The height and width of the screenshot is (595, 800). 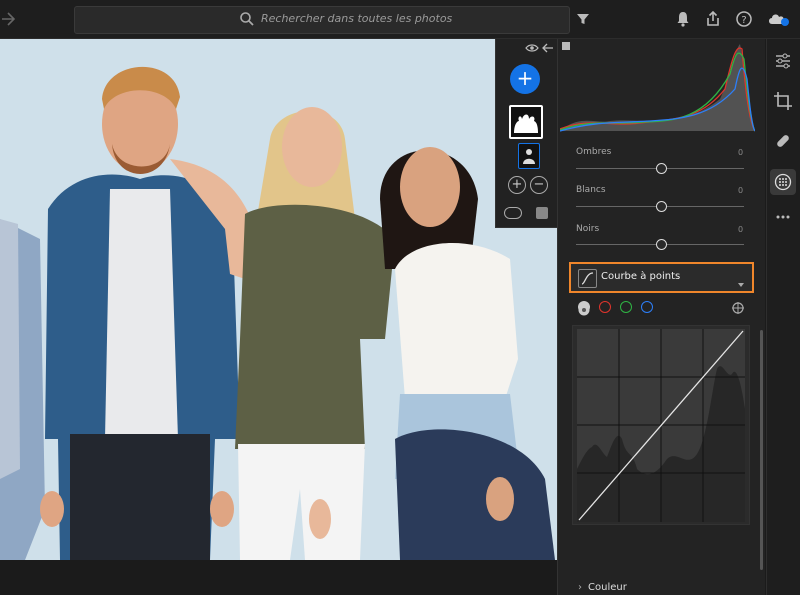 I want to click on couleur-section-header: › Couleur, so click(x=602, y=587).